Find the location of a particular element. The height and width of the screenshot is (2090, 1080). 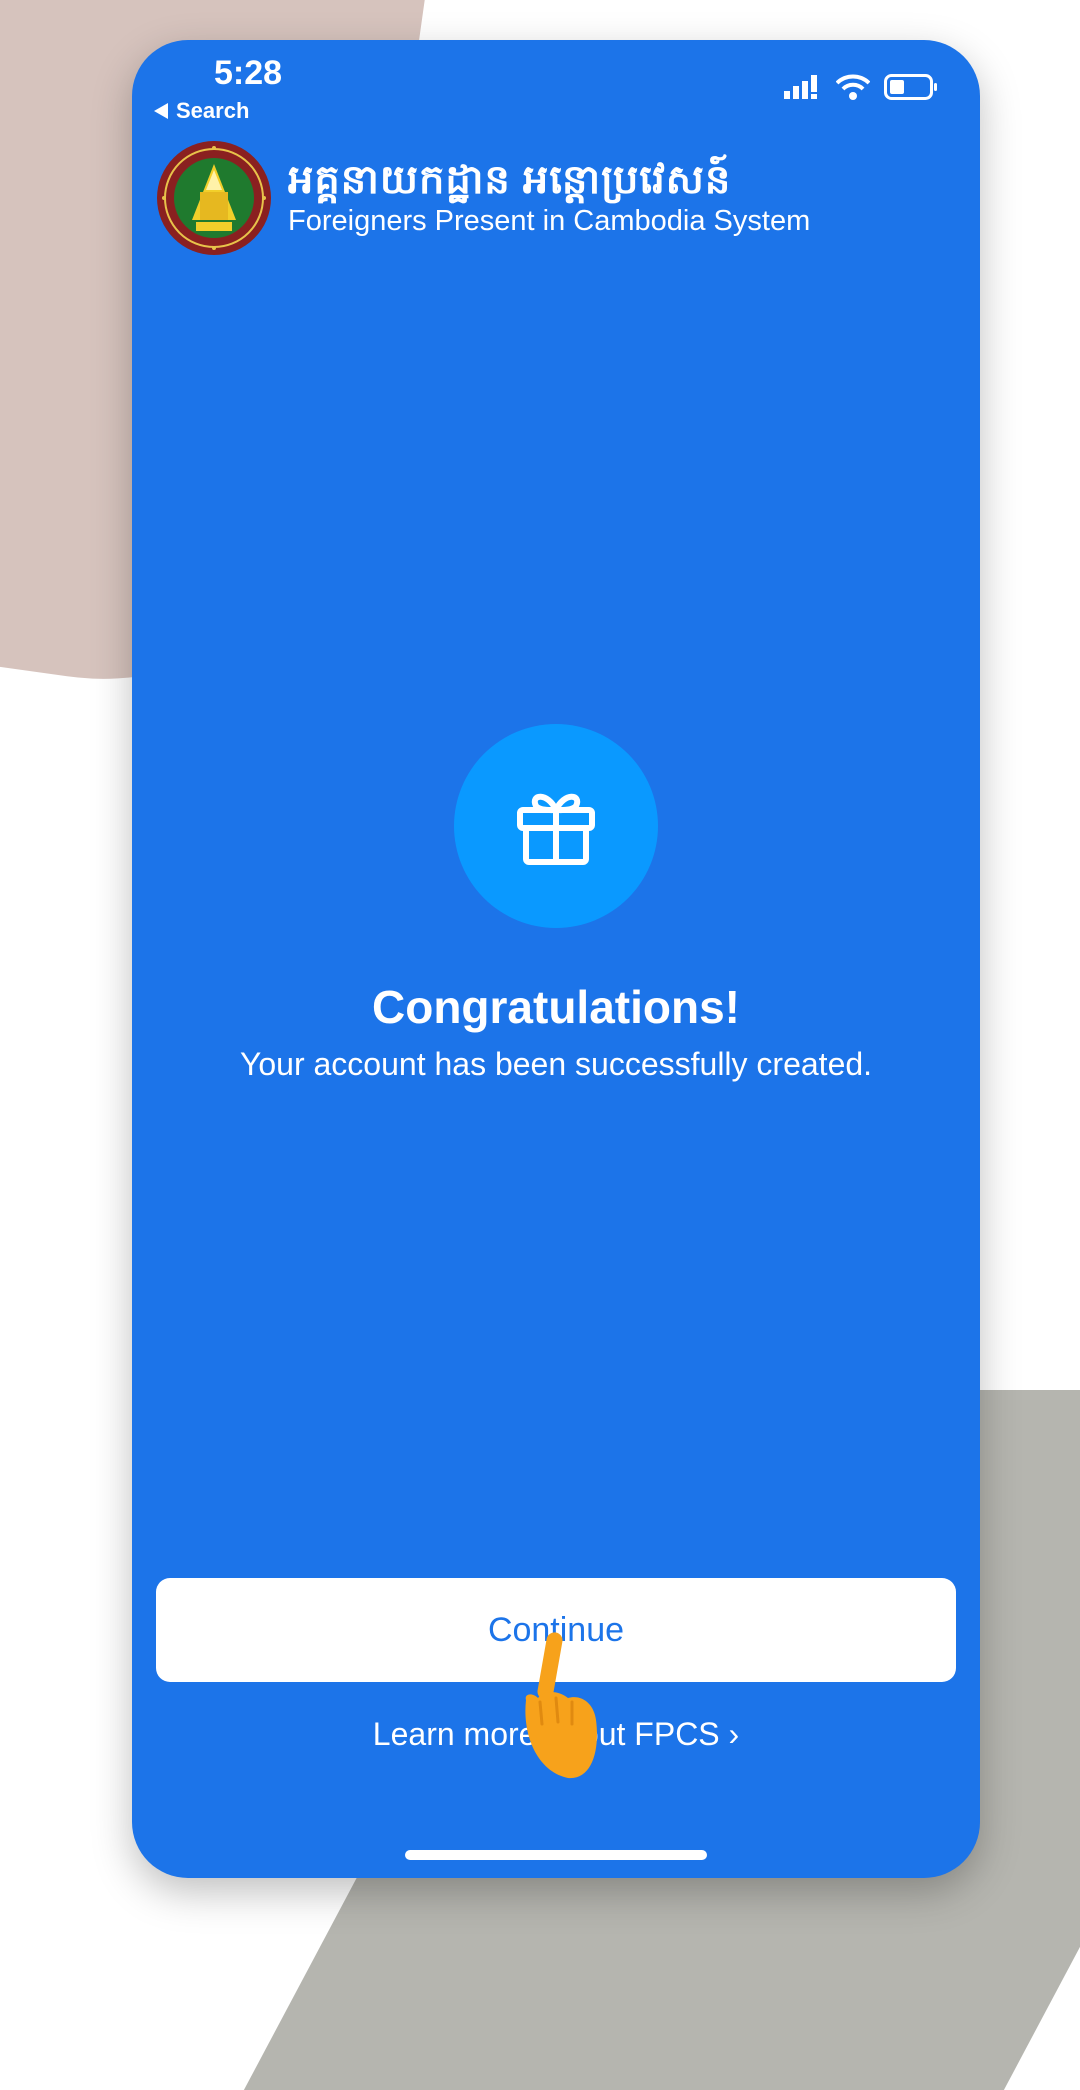

wifi-icon is located at coordinates (853, 87).